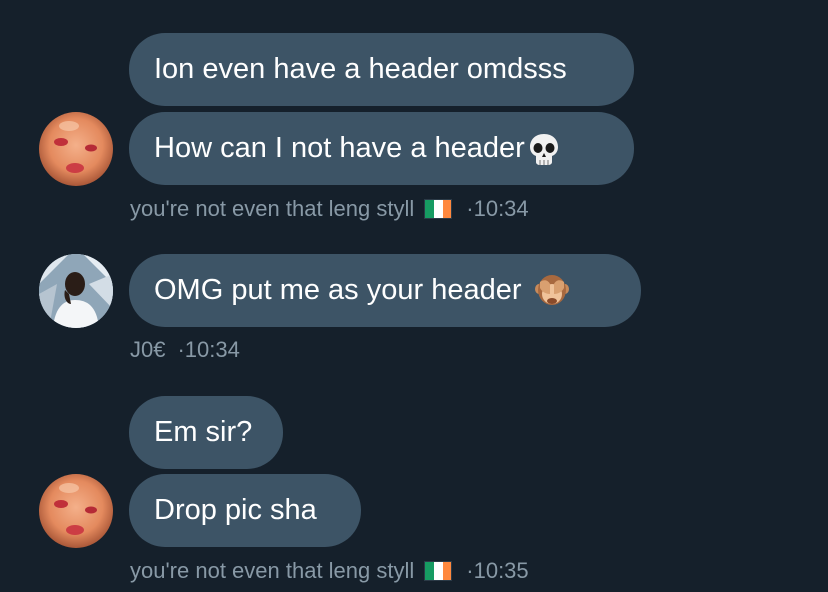 The image size is (828, 592). I want to click on timestamp: ·10:35, so click(497, 570).